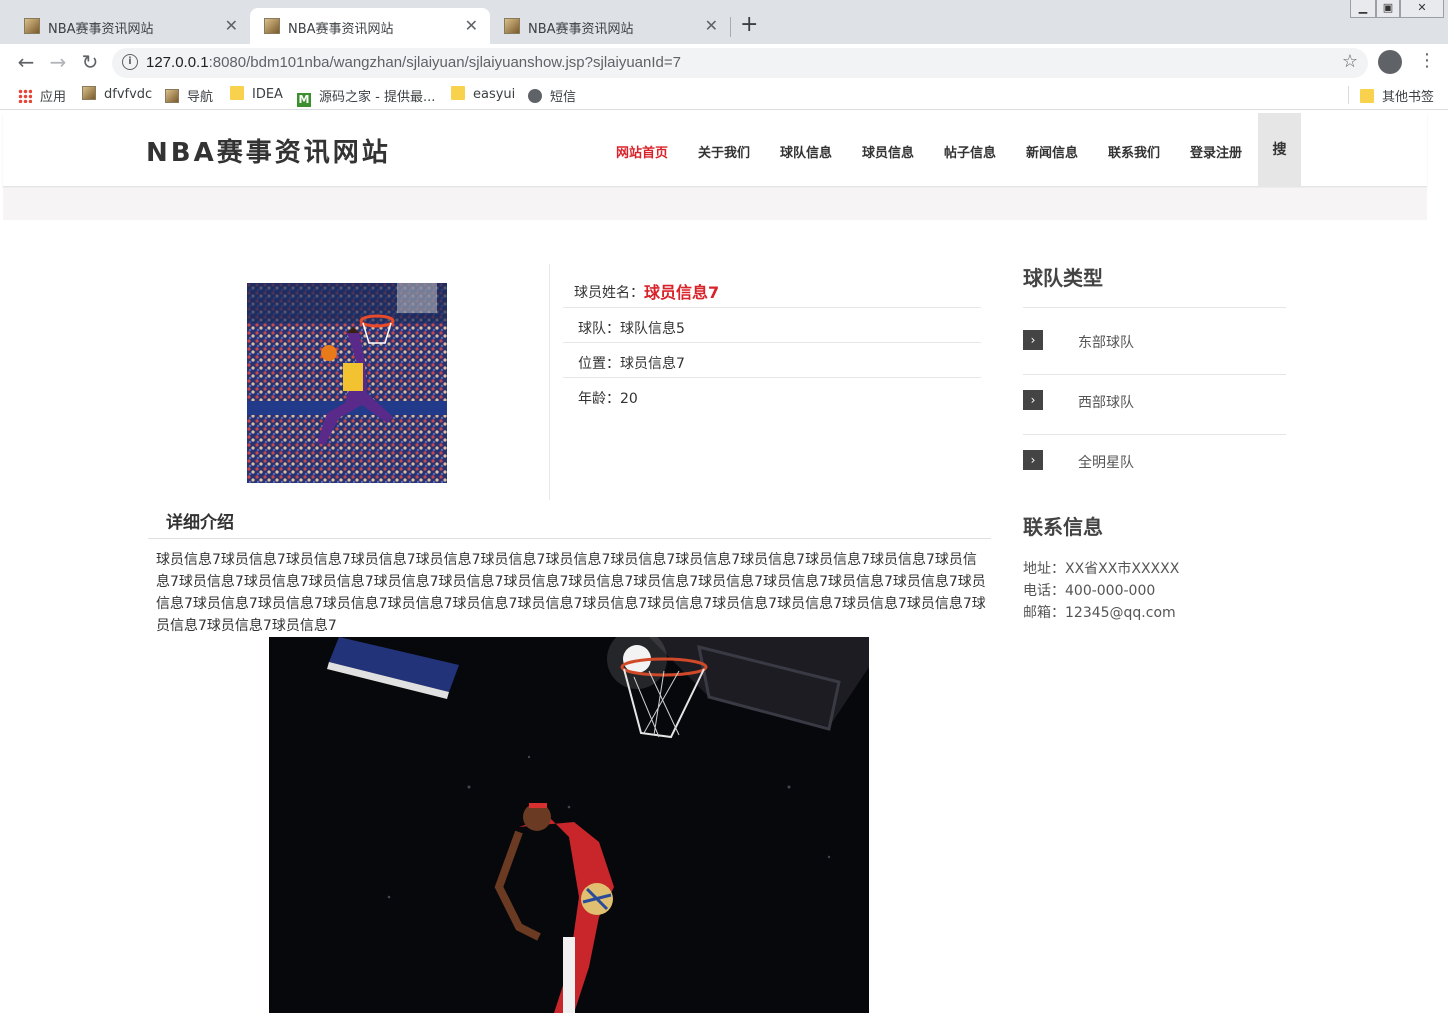 The width and height of the screenshot is (1448, 1013). What do you see at coordinates (1216, 151) in the screenshot?
I see `nav-login: 登录注册` at bounding box center [1216, 151].